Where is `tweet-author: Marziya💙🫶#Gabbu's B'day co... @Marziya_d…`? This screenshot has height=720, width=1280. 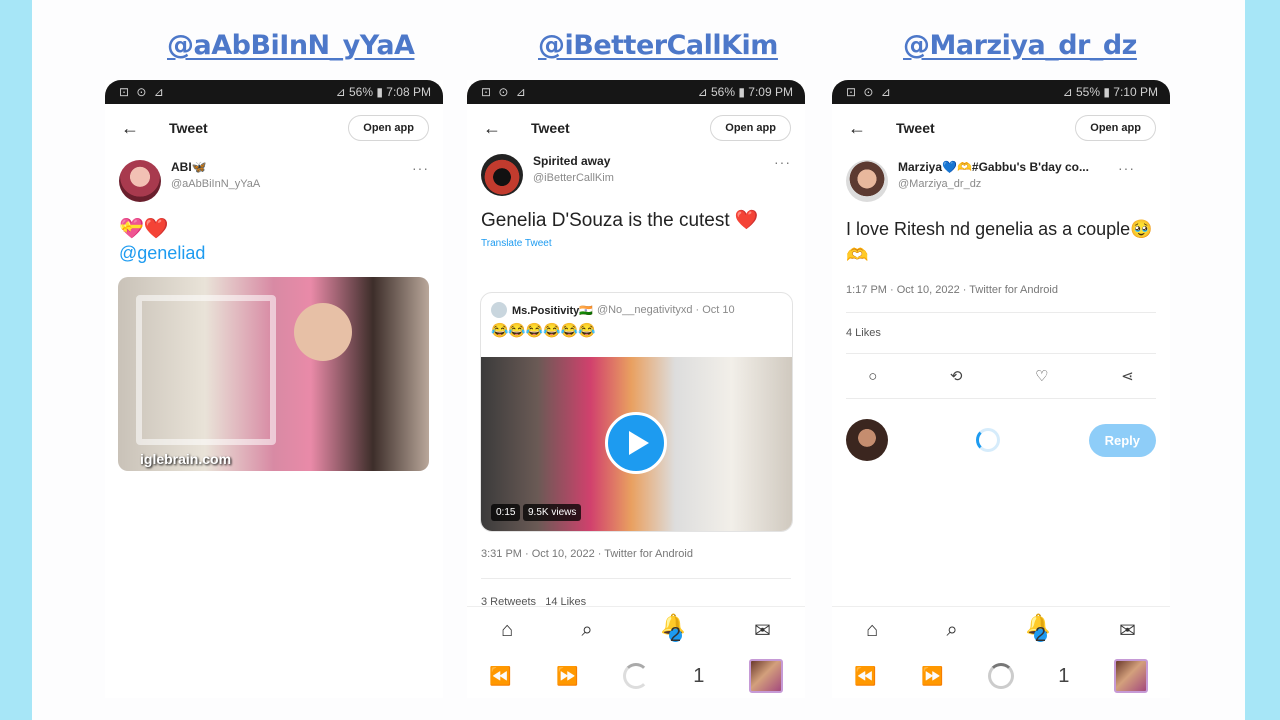
tweet-author: Marziya💙🫶#Gabbu's B'day co... @Marziya_d… is located at coordinates (1001, 177).